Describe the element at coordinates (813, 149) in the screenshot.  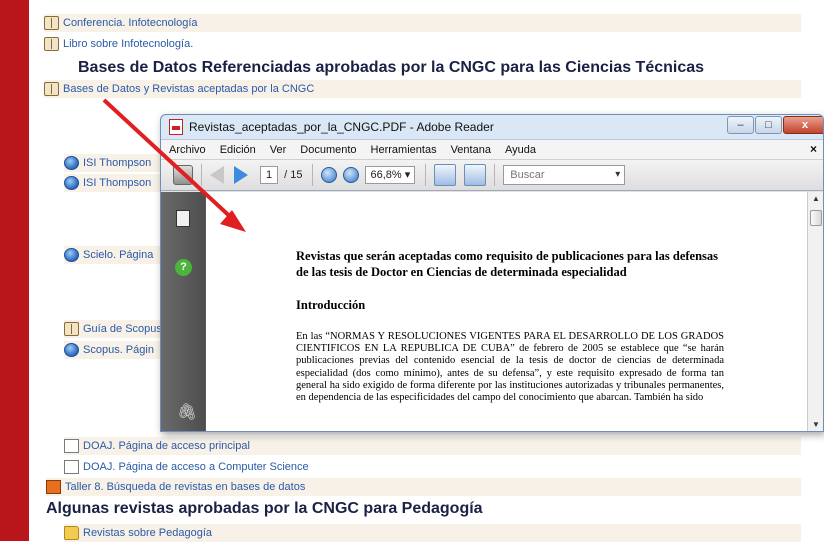
I see `close-document-button: ×` at that location.